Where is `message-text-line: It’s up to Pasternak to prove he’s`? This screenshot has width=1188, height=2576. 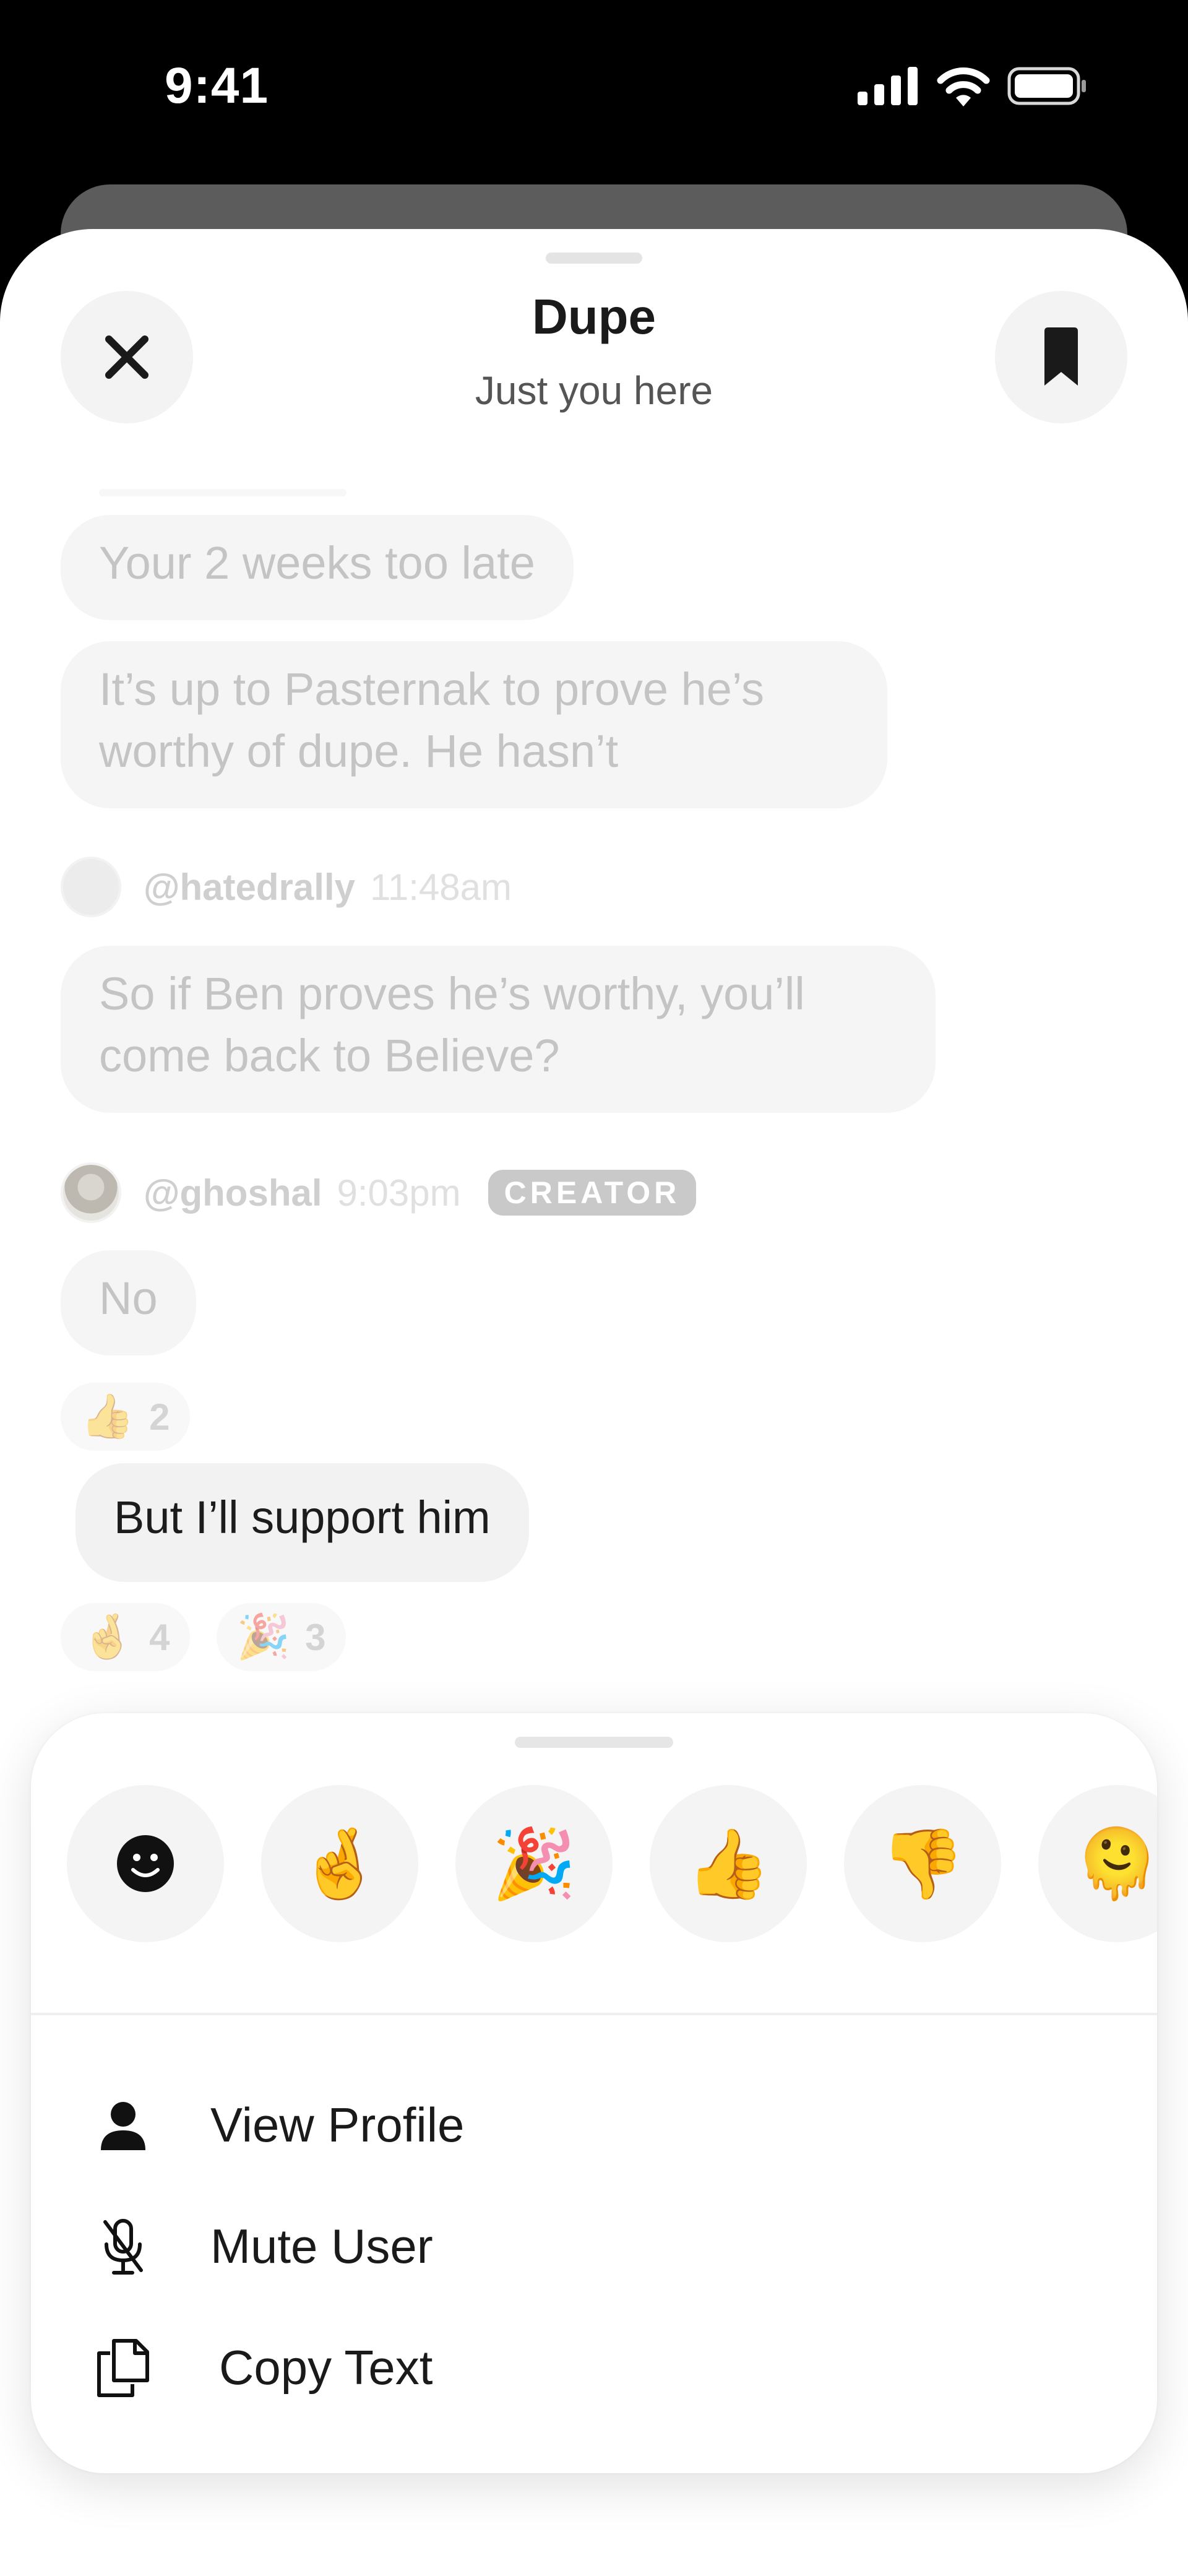 message-text-line: It’s up to Pasternak to prove he’s is located at coordinates (432, 689).